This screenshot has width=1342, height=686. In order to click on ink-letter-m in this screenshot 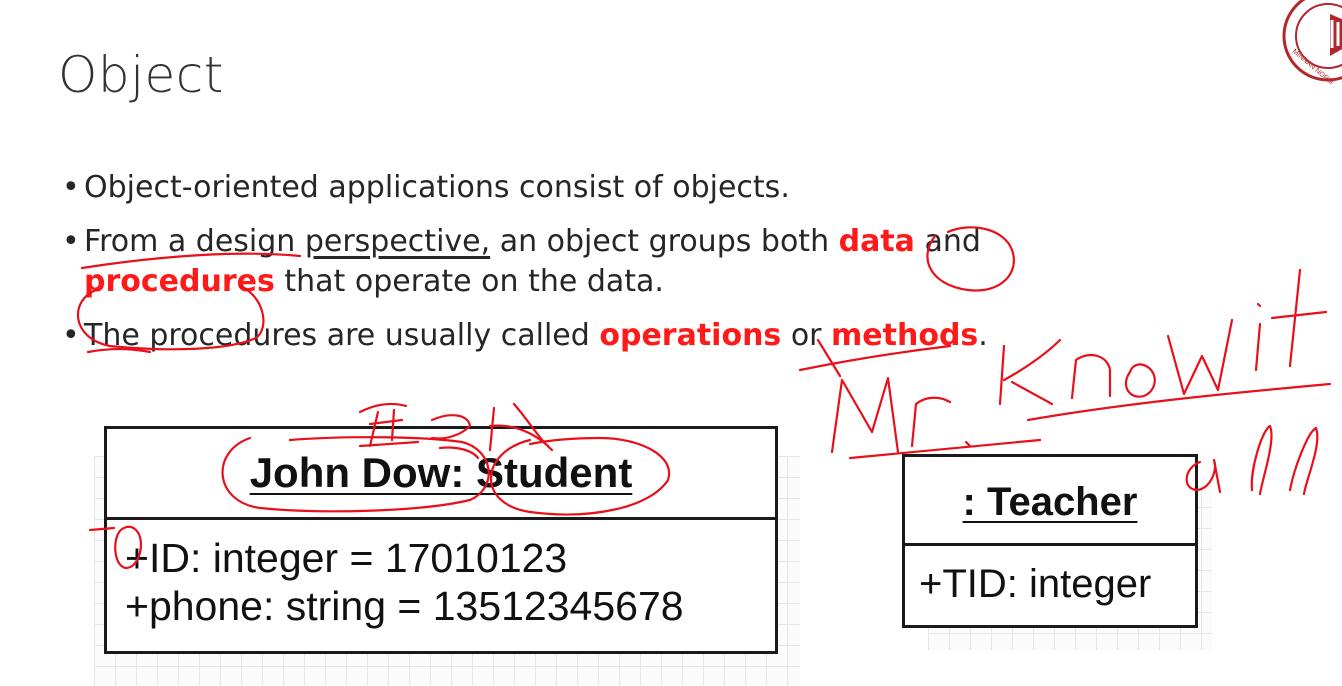, I will do `click(865, 415)`.